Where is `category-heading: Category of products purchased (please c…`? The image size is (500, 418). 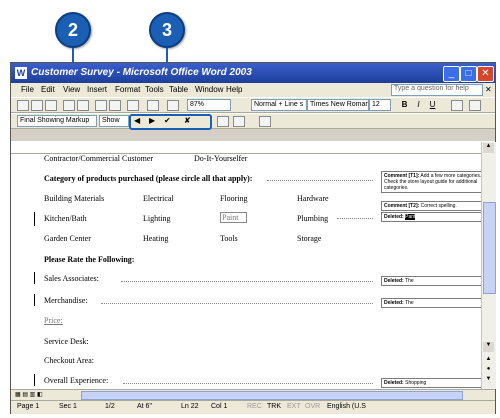
category-heading: Category of products purchased (please c… is located at coordinates (148, 178).